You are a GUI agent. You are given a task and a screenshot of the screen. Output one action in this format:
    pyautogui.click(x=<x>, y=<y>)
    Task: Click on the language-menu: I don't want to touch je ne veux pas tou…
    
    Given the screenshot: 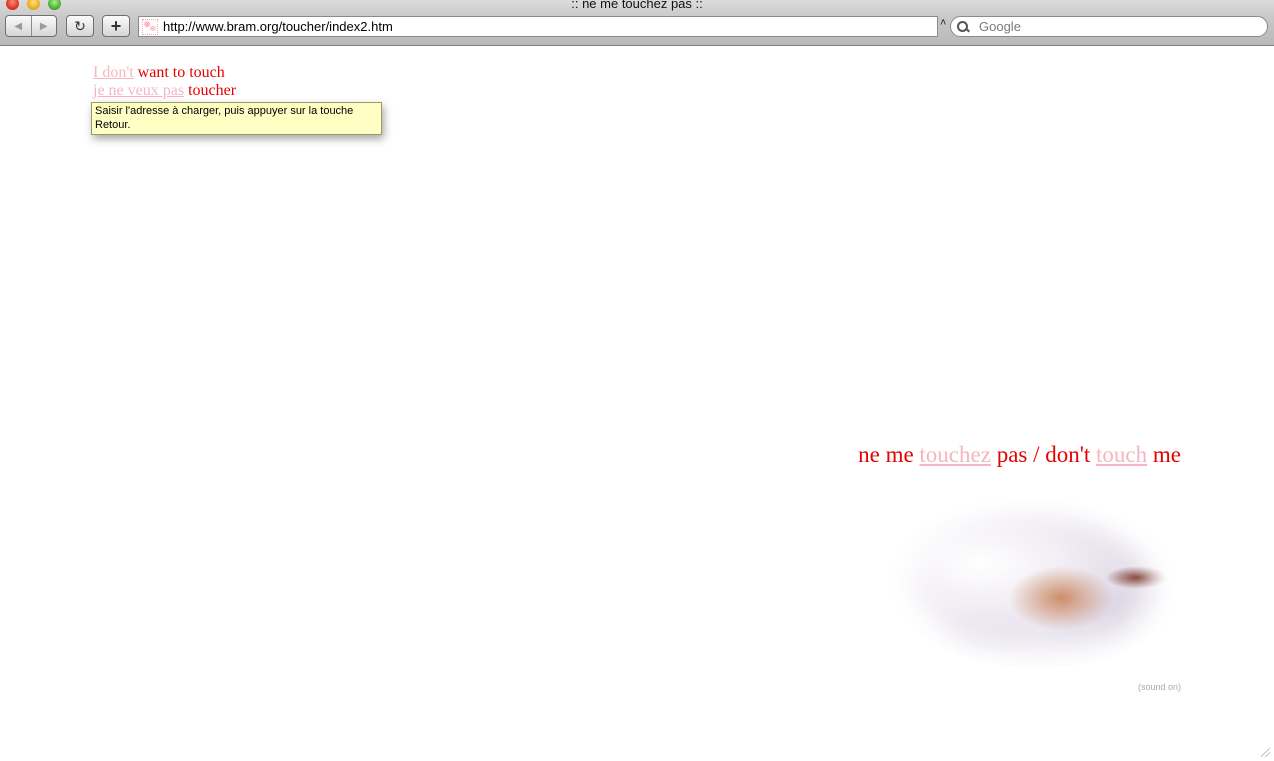 What is the action you would take?
    pyautogui.click(x=164, y=82)
    